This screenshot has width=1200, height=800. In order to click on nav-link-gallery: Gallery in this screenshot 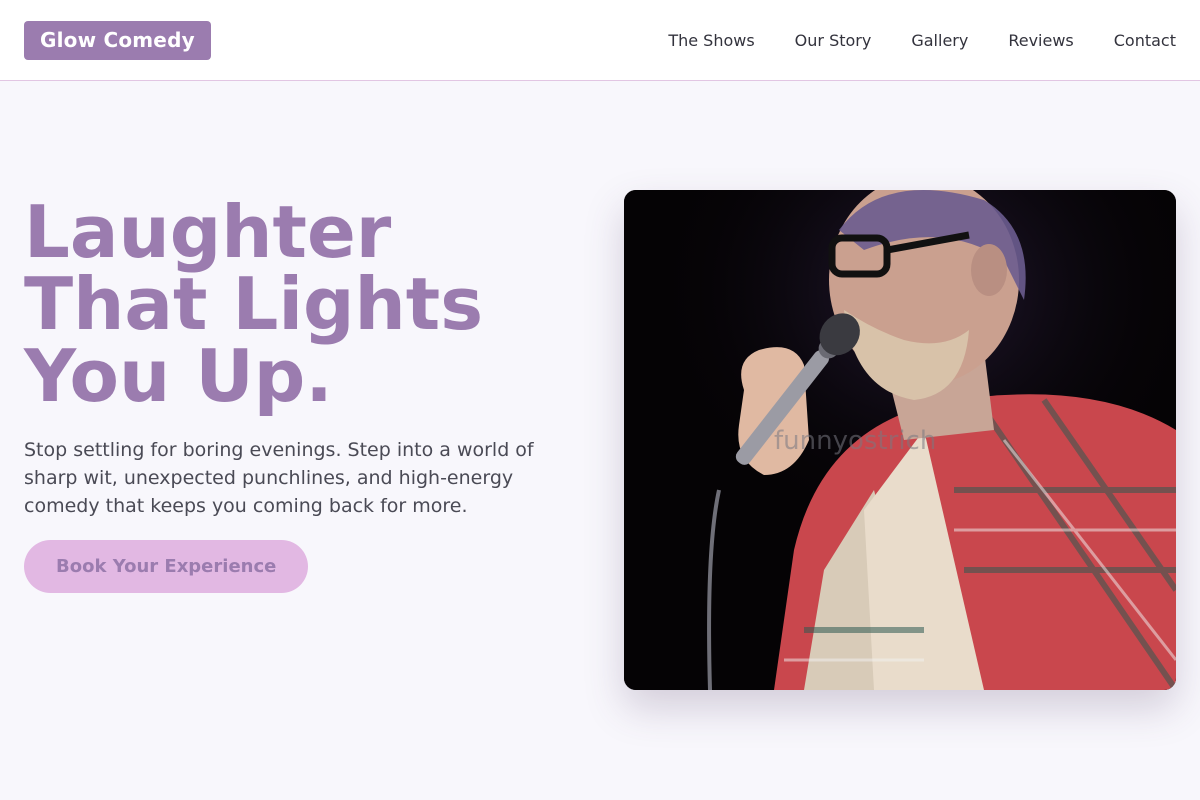, I will do `click(939, 40)`.